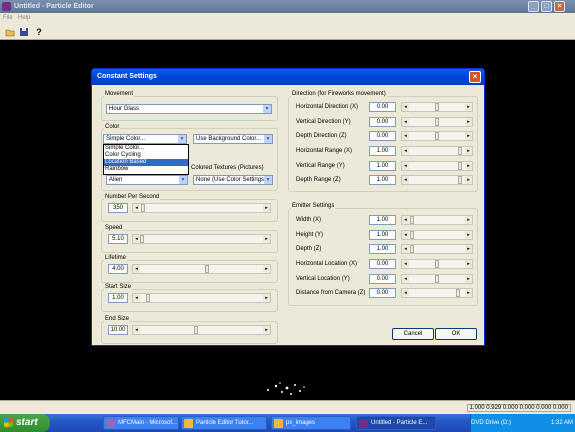 The image size is (575, 432). Describe the element at coordinates (145, 139) in the screenshot. I see `color-select: Simple Color... ▼` at that location.